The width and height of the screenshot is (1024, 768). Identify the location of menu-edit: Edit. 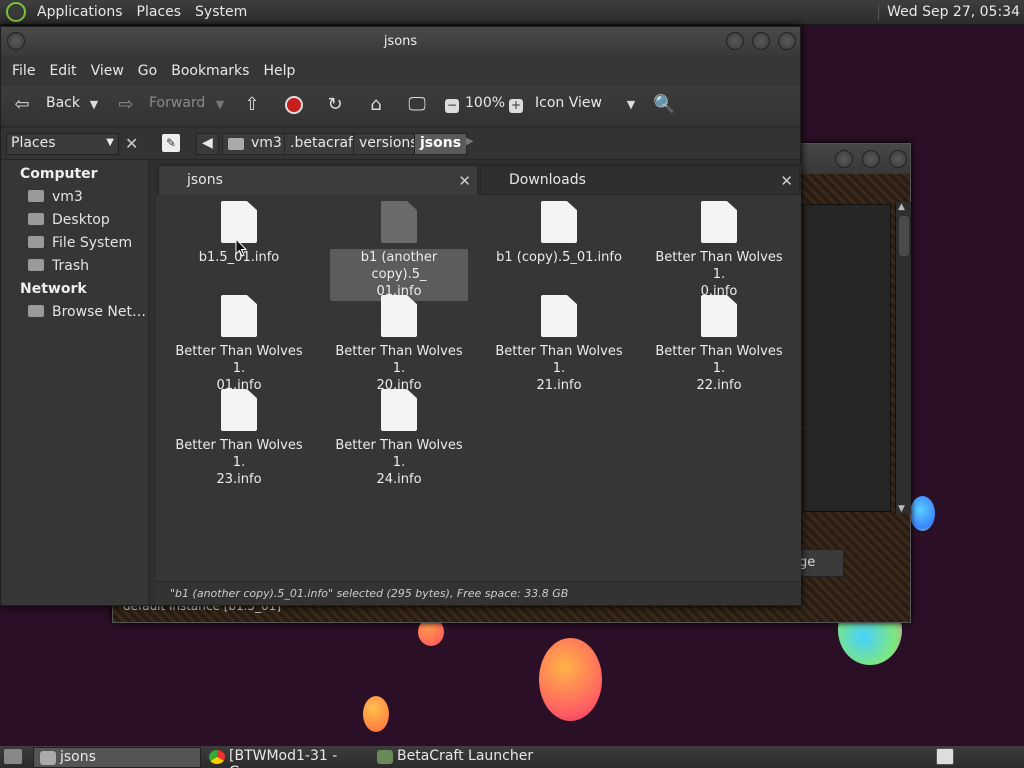
(62, 71).